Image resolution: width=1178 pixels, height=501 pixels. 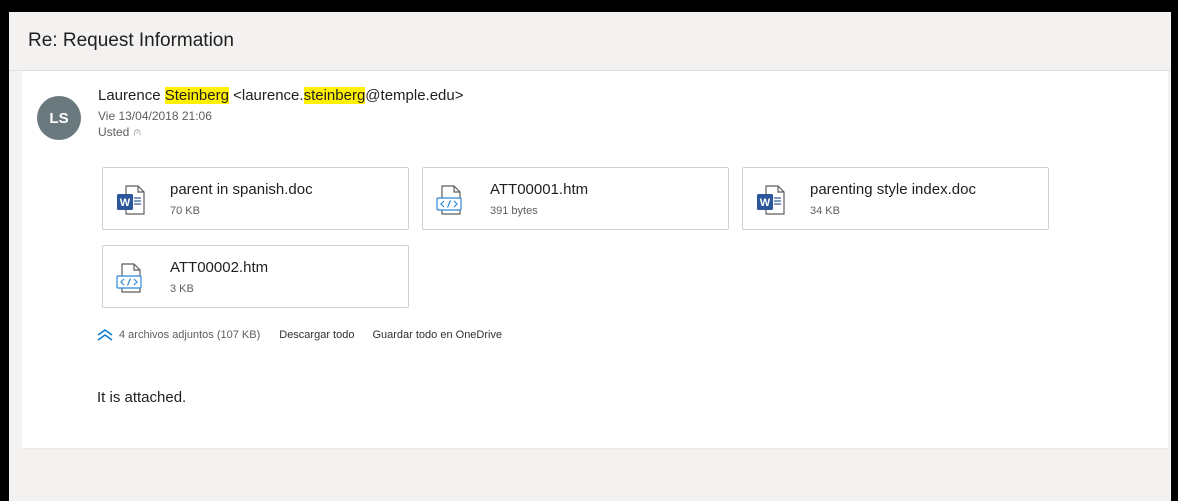 I want to click on attachment-card: W parenting style index.doc 34 KB, so click(x=895, y=198).